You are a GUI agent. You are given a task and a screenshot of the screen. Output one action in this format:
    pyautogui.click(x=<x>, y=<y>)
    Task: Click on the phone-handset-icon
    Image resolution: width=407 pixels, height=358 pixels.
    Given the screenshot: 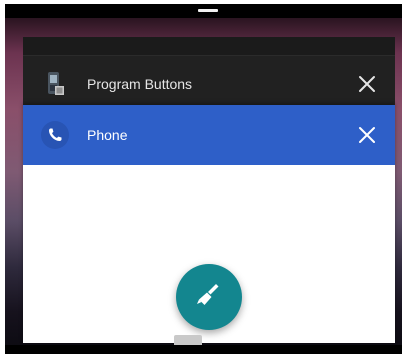 What is the action you would take?
    pyautogui.click(x=55, y=135)
    